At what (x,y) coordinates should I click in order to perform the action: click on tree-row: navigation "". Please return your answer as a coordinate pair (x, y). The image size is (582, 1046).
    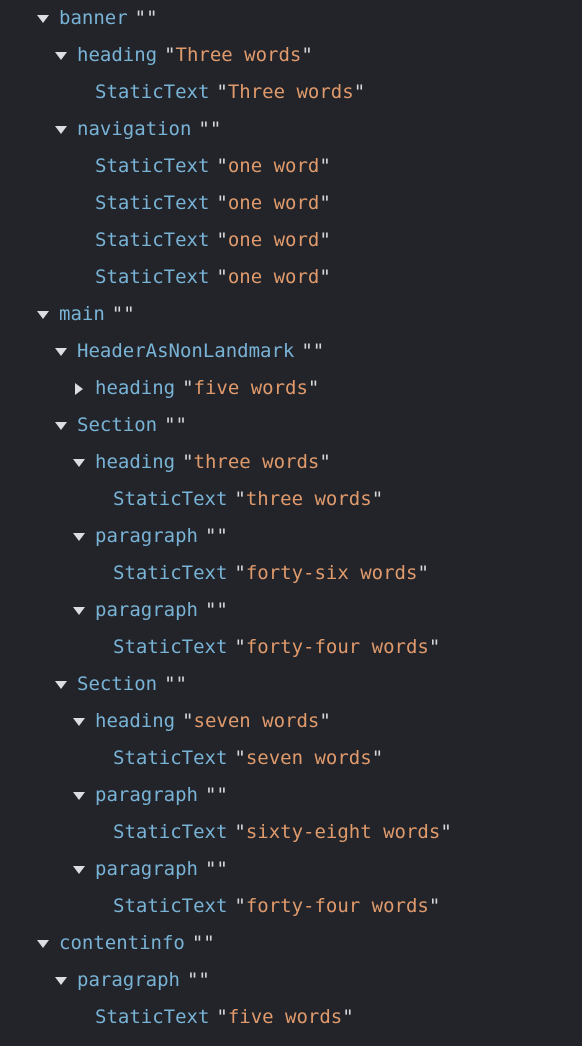
    Looking at the image, I should click on (291, 129).